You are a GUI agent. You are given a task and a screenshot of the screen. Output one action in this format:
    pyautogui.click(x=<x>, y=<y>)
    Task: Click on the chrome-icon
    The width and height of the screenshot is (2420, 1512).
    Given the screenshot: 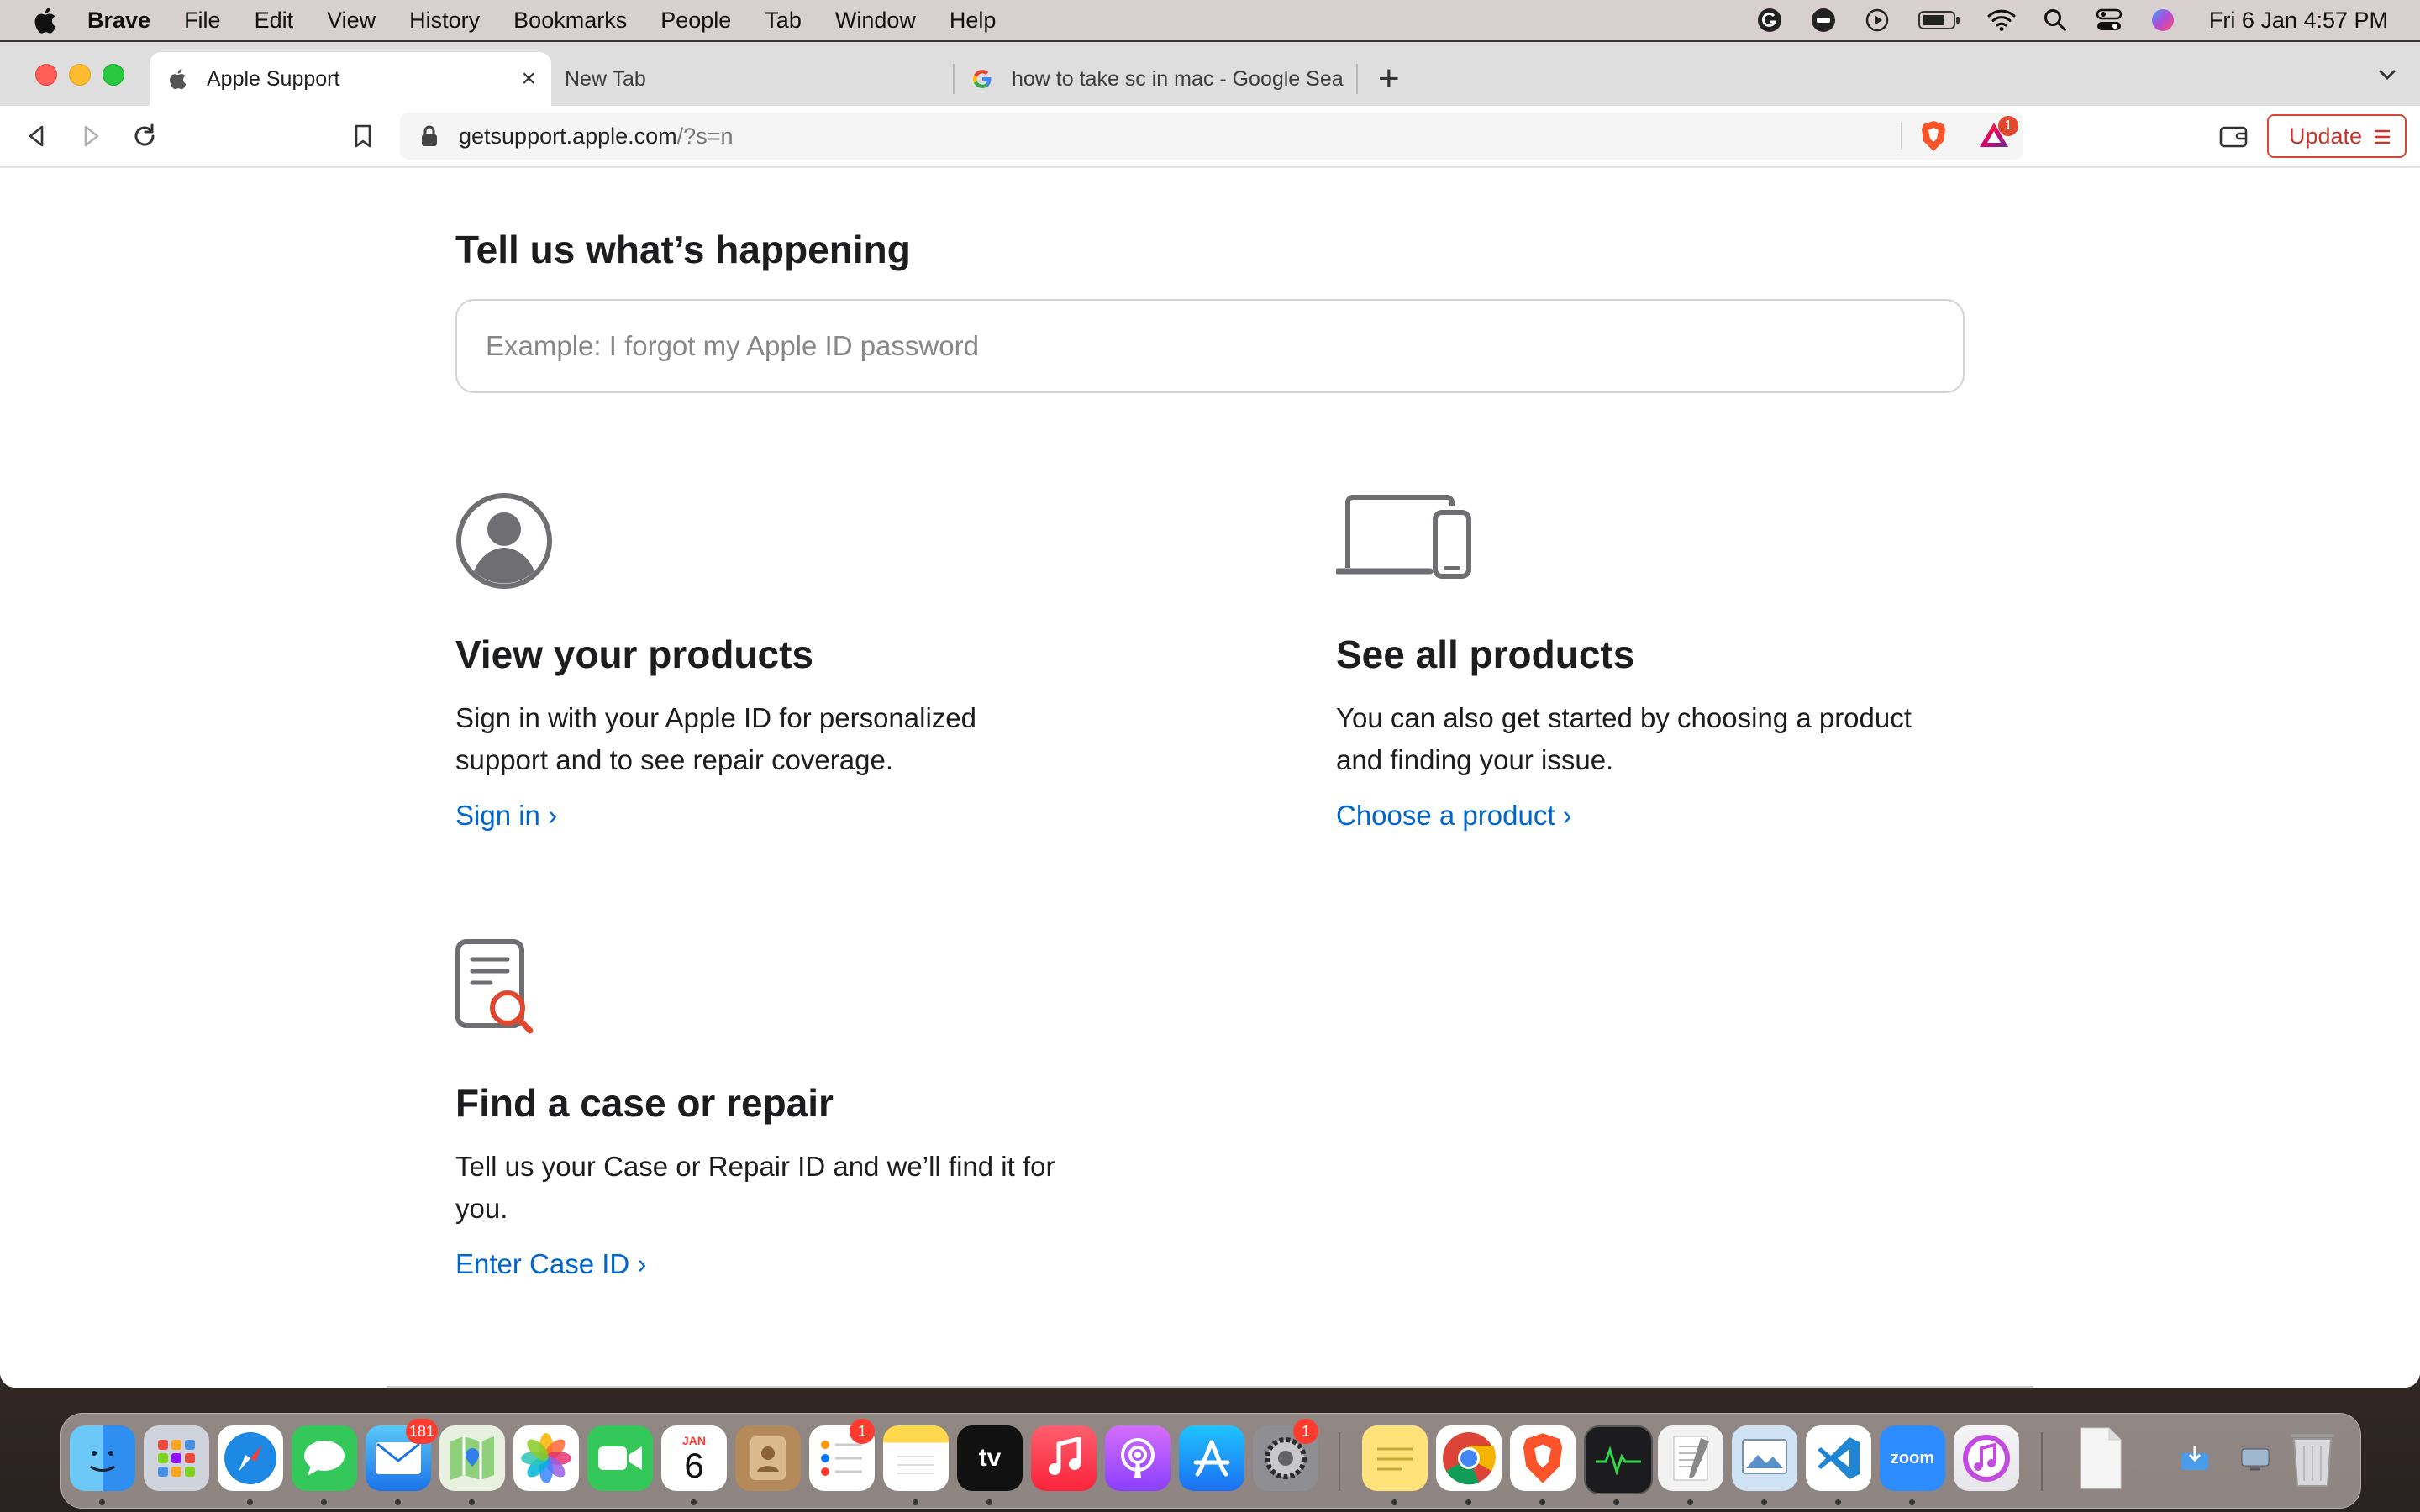 What is the action you would take?
    pyautogui.click(x=1469, y=1458)
    